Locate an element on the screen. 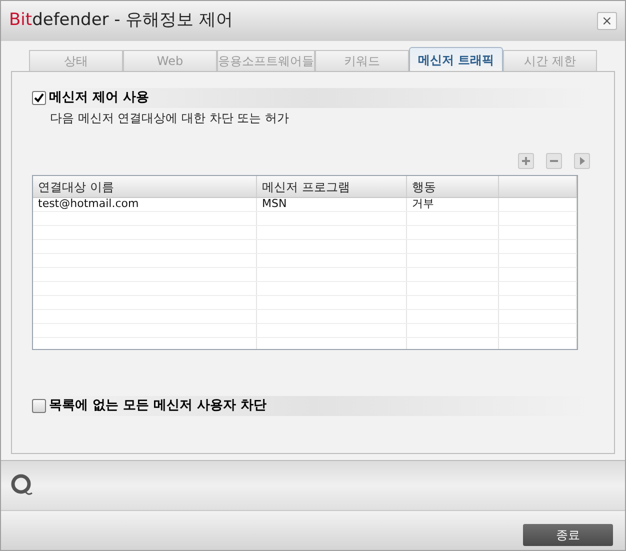 The height and width of the screenshot is (551, 626). checkbox-label: 목록에 없는 모든 메신저 사용자 차단 is located at coordinates (158, 406).